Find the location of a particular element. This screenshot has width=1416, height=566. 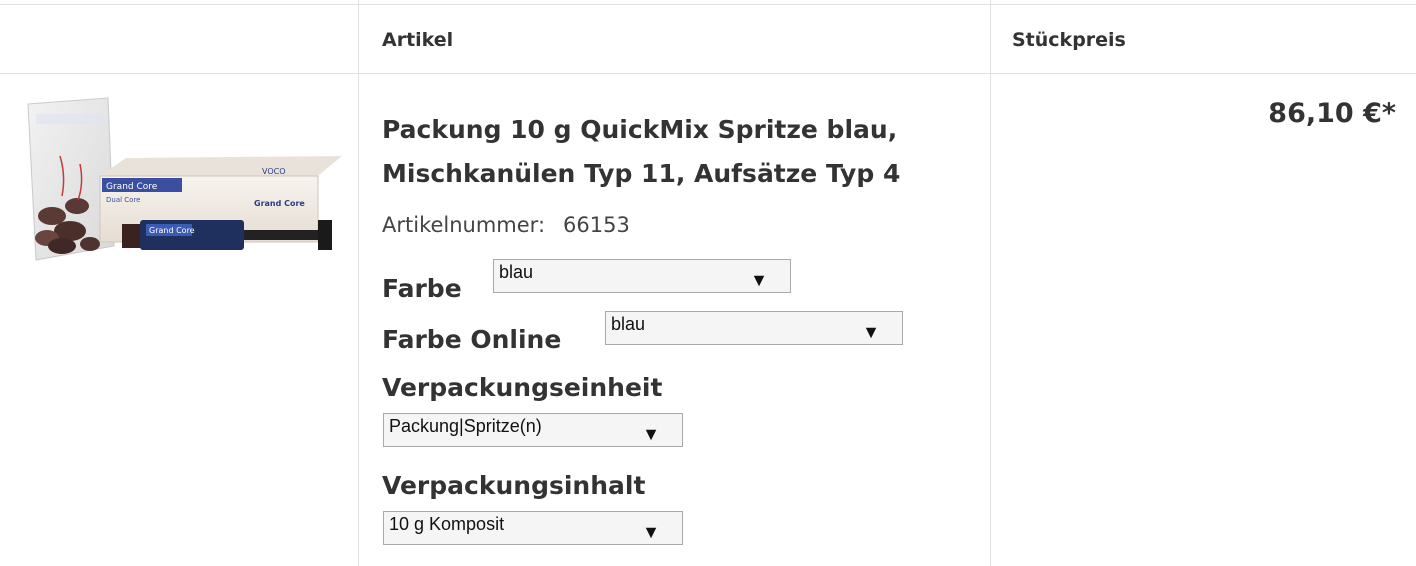

select-farbe: blau ▼ is located at coordinates (642, 276).